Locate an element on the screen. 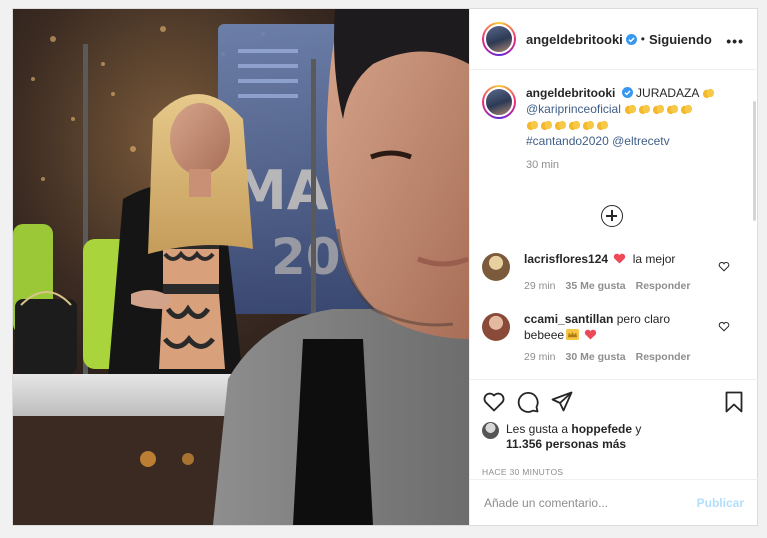  comment-username: ccami_santillan is located at coordinates (568, 319).